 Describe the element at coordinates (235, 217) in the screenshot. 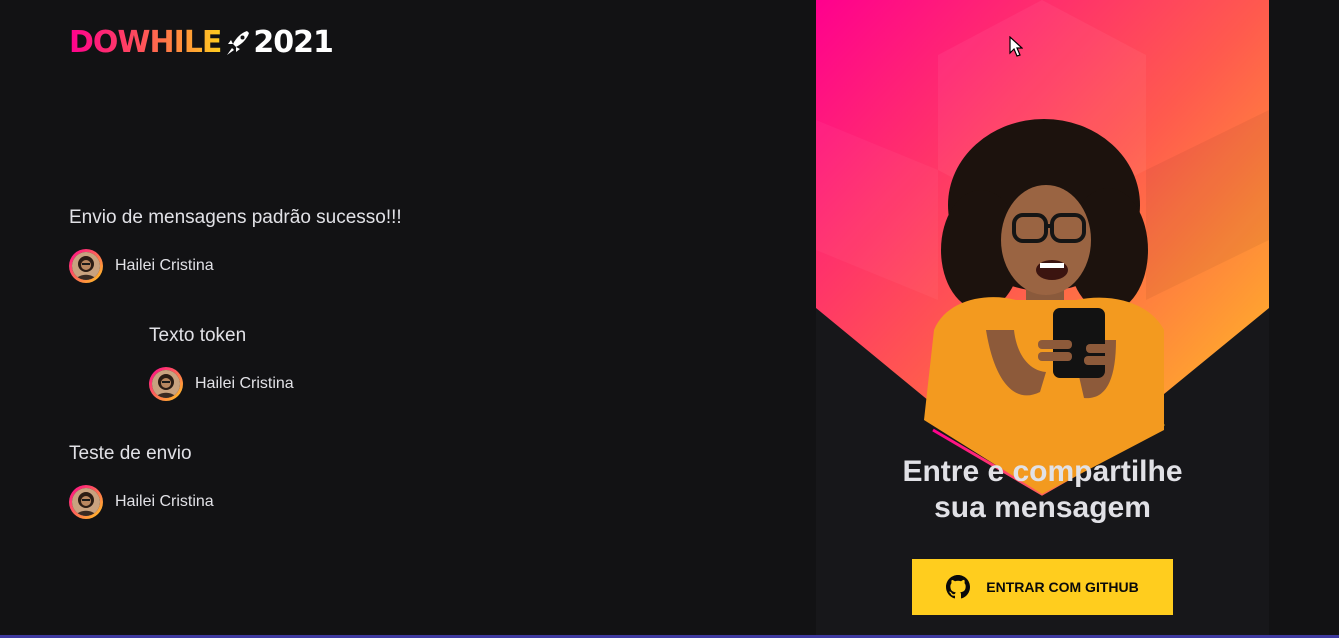

I see `message-content: Envio de mensagens padrão sucesso!!!` at that location.